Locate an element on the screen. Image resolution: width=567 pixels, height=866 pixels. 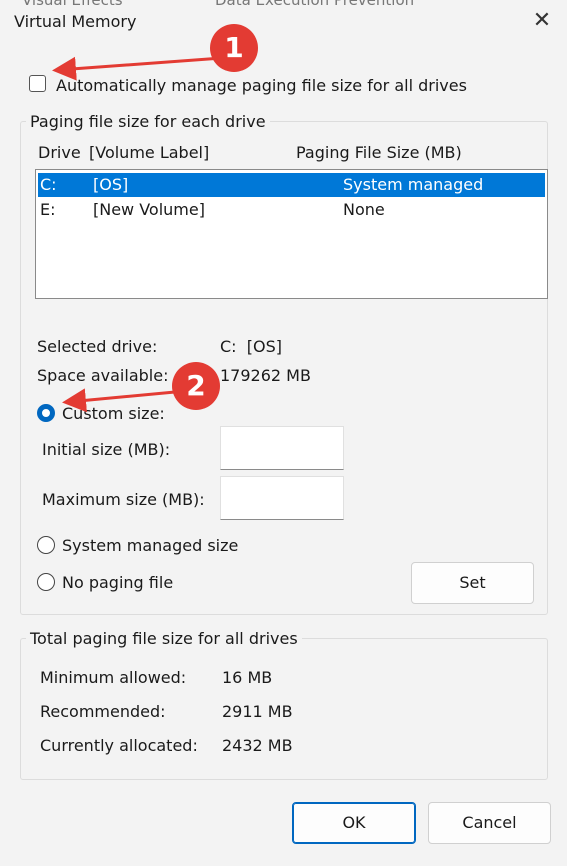
annotation-badge-2: 2 is located at coordinates (196, 386).